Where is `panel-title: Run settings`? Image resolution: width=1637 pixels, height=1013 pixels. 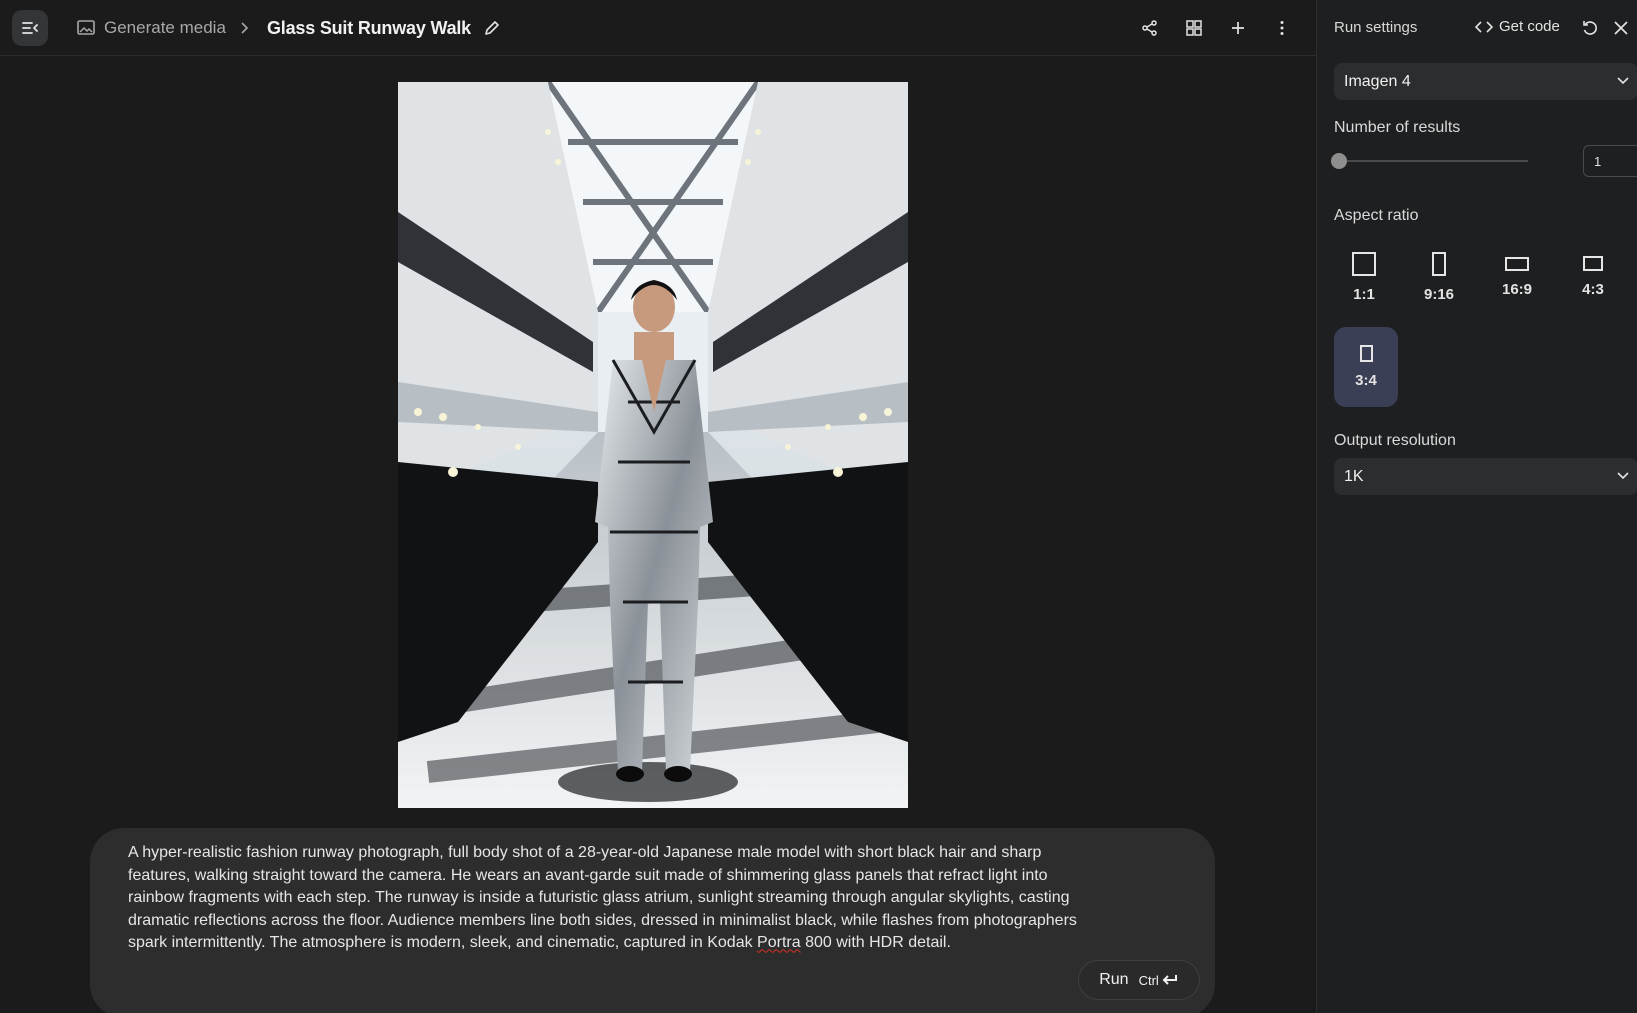
panel-title: Run settings is located at coordinates (1376, 27).